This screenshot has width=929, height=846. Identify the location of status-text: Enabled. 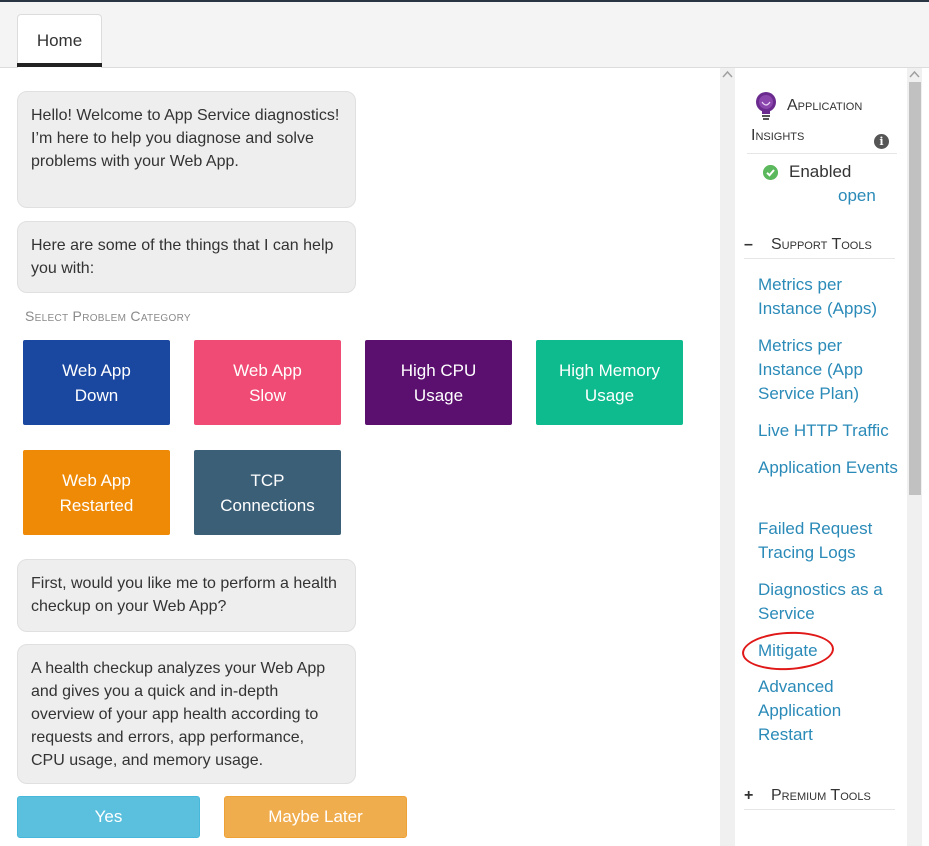
(820, 171).